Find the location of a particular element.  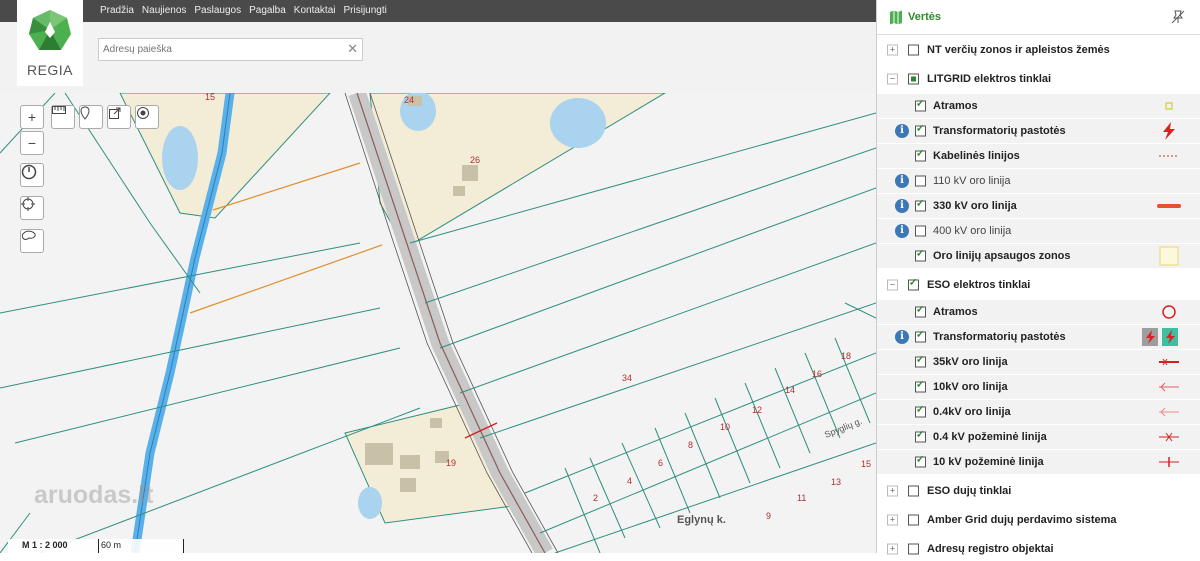

logo-text: REGIA is located at coordinates (50, 70).